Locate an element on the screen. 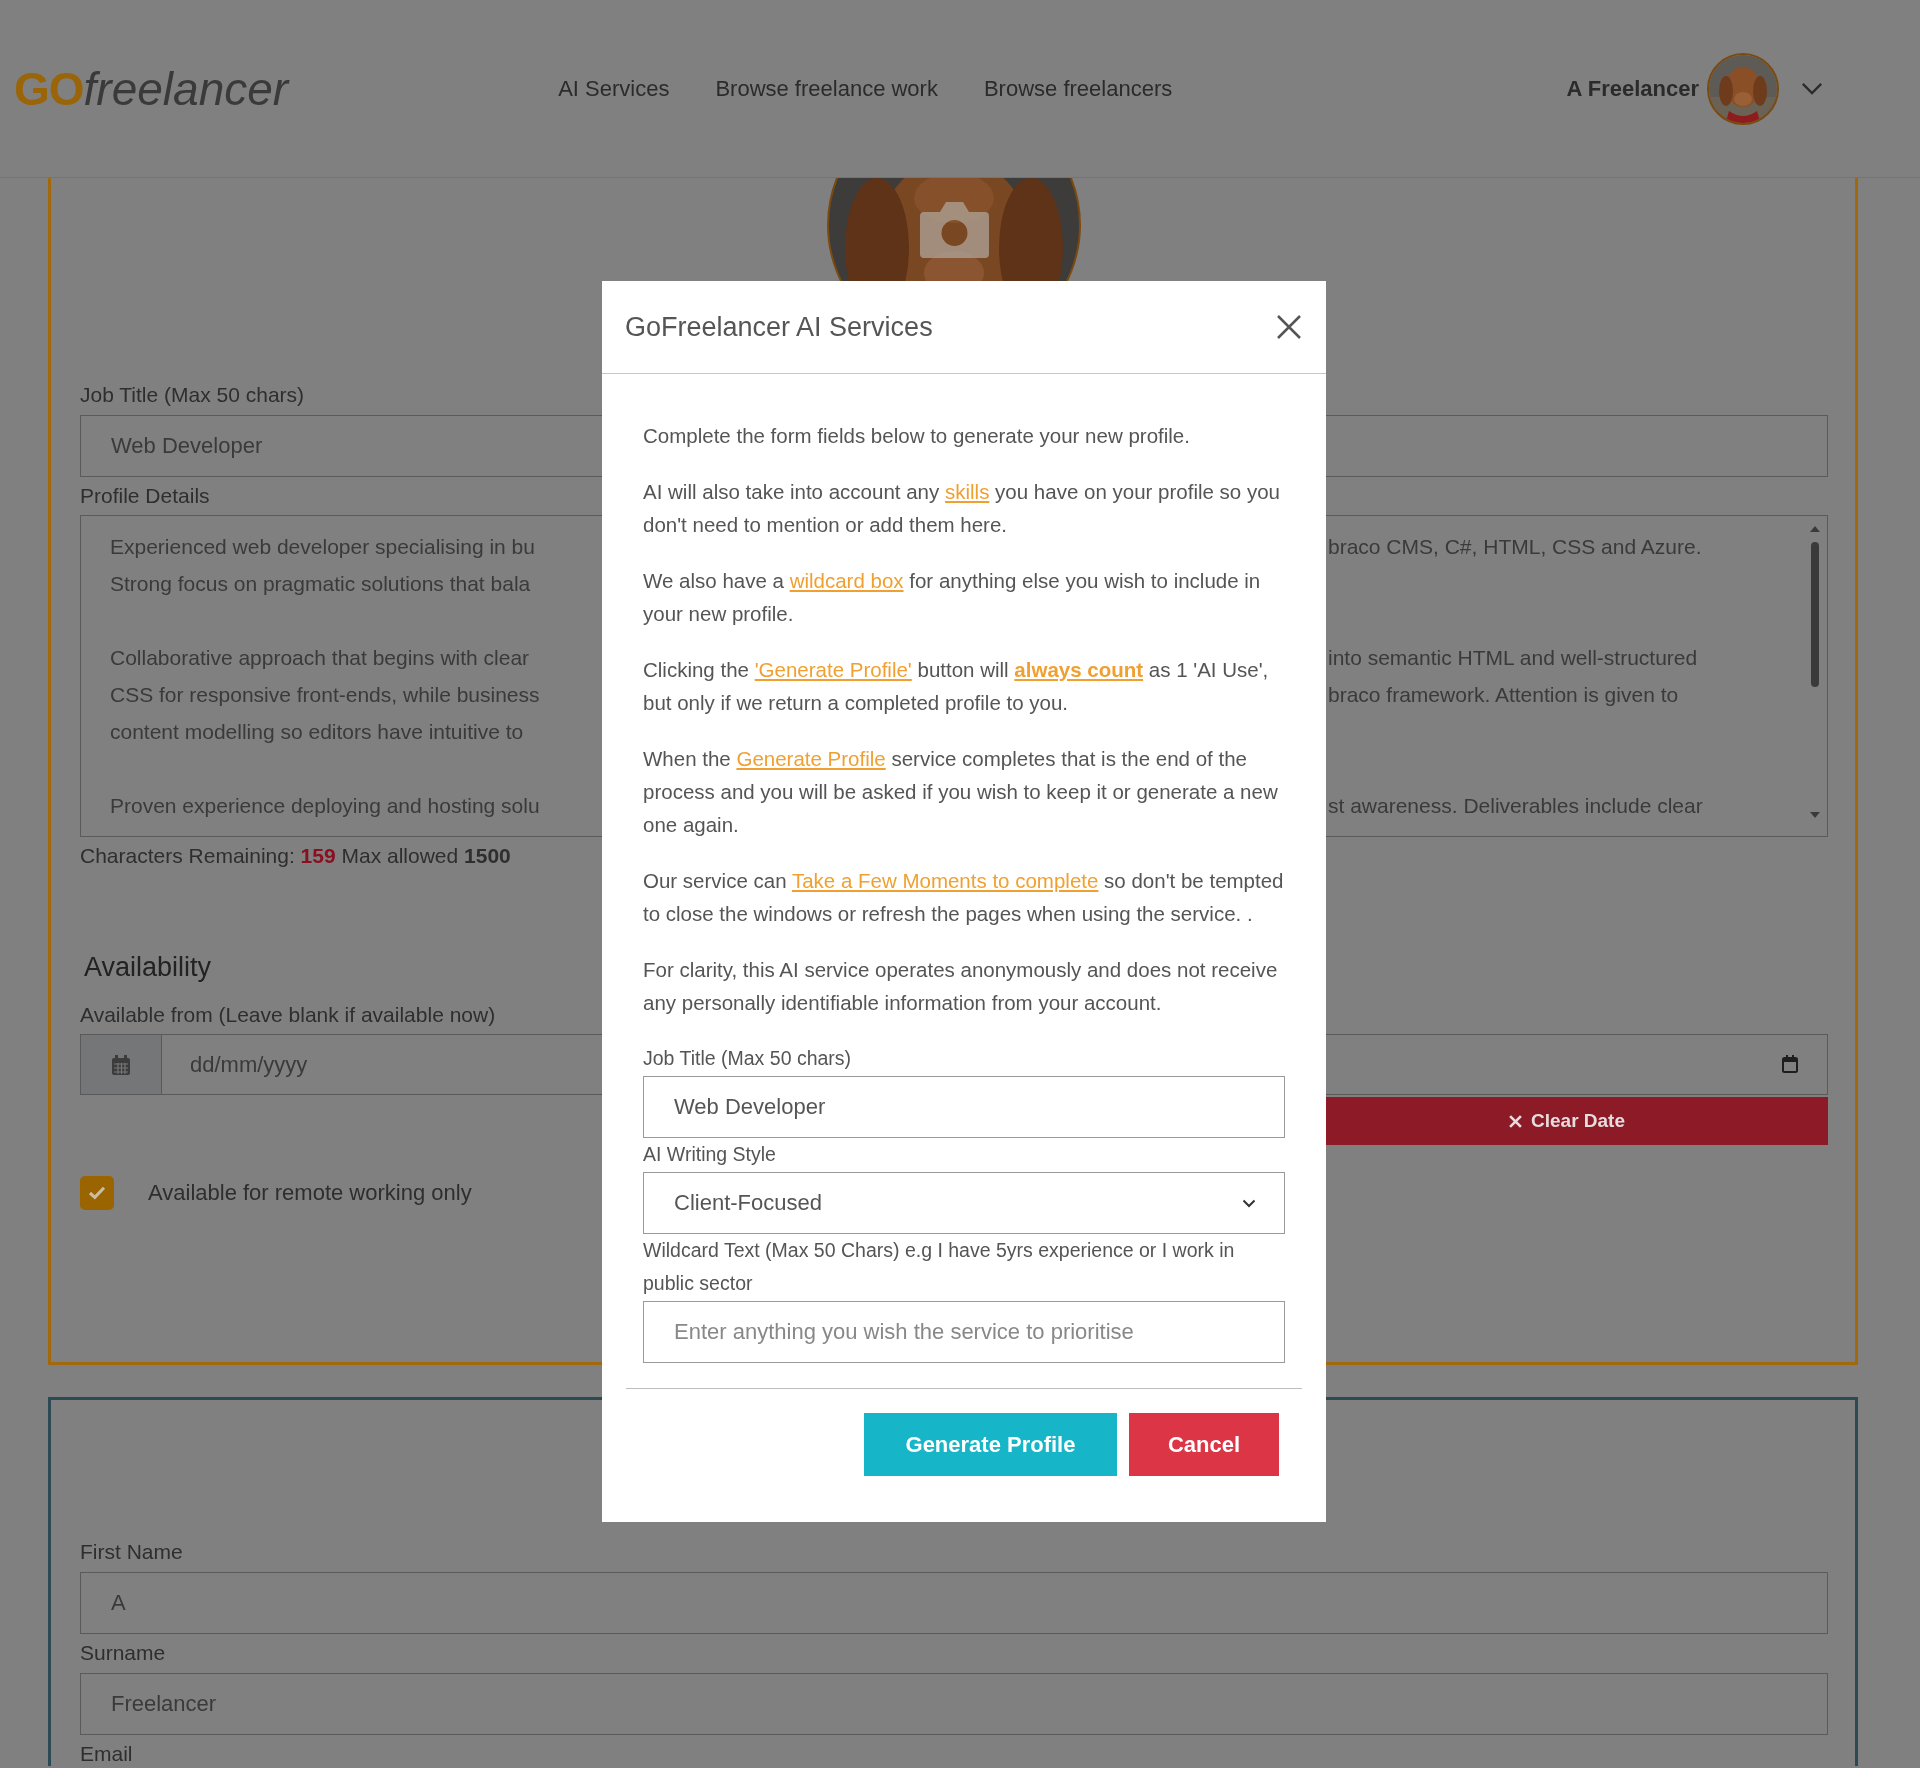  modal-paragraph: Complete the form fields below to generate your new profile. is located at coordinates (917, 436).